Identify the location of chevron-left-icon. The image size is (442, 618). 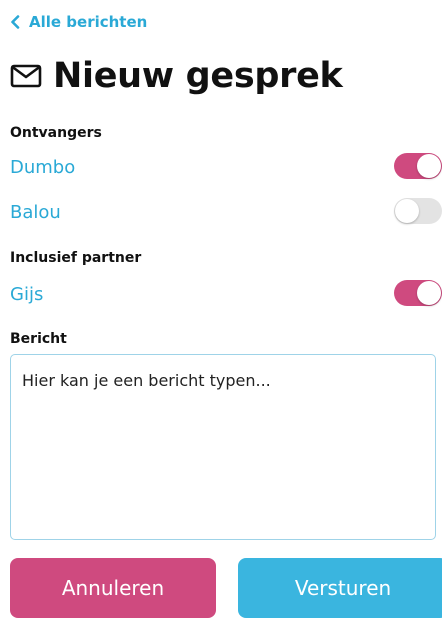
(15, 22).